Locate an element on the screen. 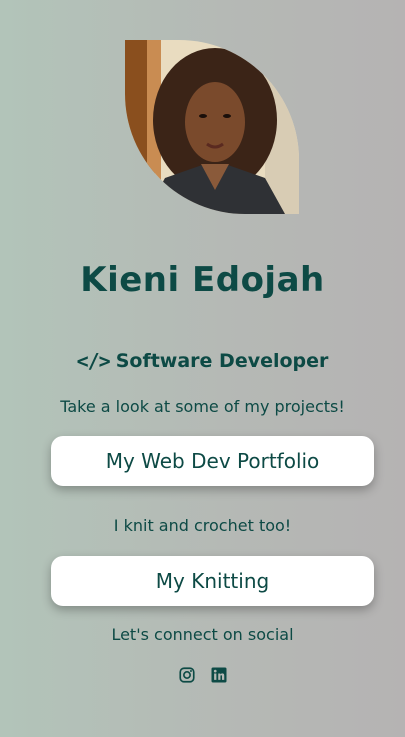 Image resolution: width=405 pixels, height=737 pixels. knitting-caption: I knit and crochet too! is located at coordinates (202, 525).